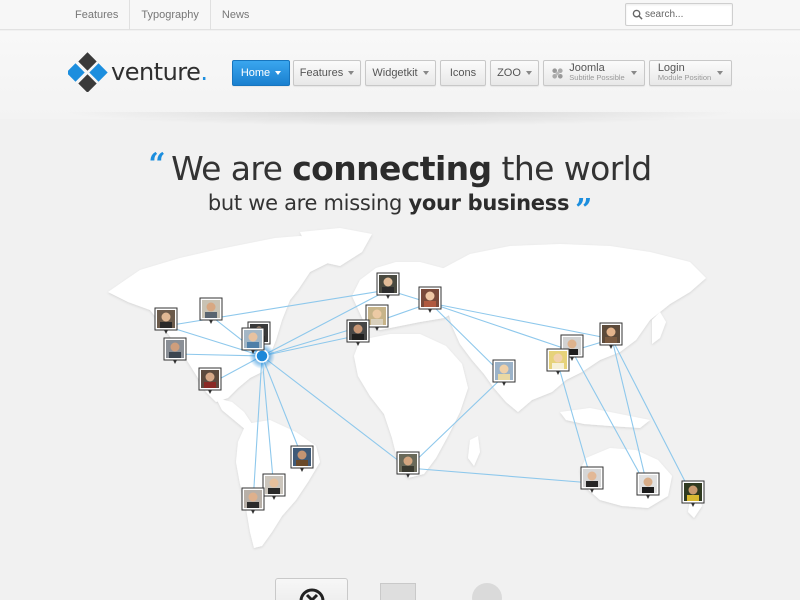 The width and height of the screenshot is (800, 600). What do you see at coordinates (687, 14) in the screenshot?
I see `search-input` at bounding box center [687, 14].